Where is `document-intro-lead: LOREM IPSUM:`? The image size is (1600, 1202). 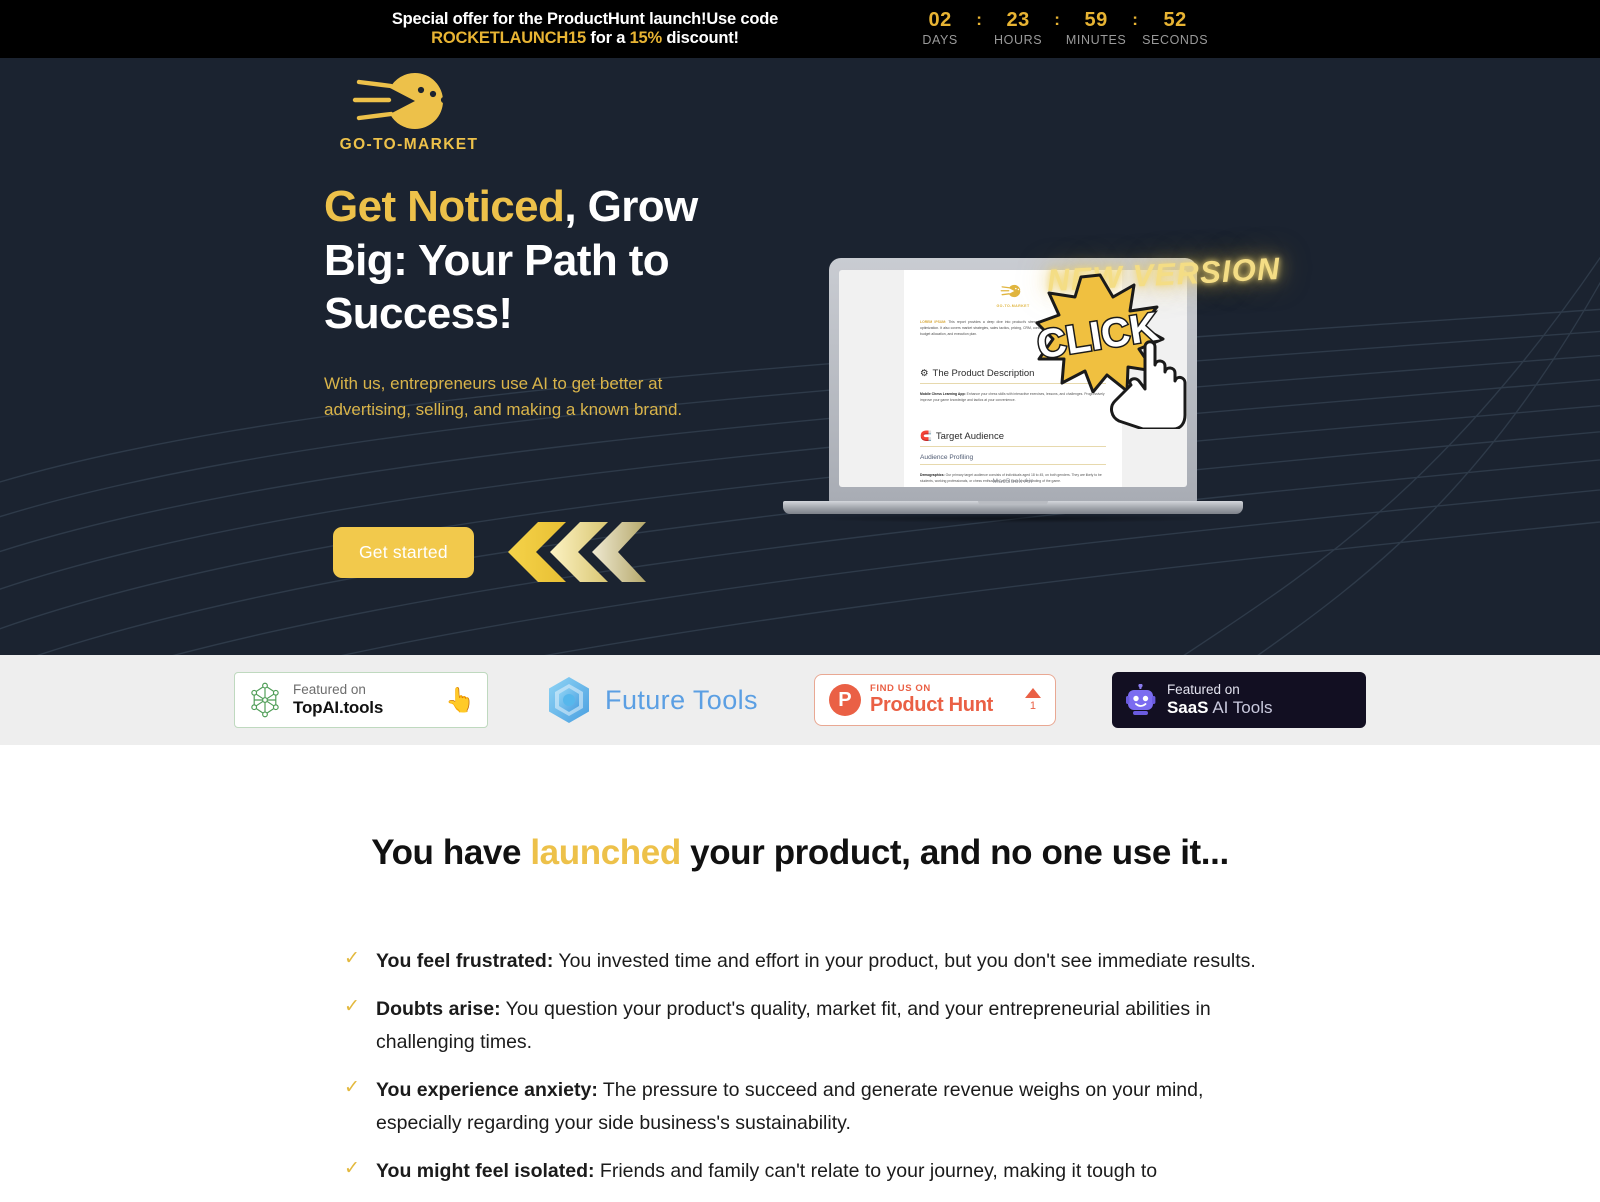 document-intro-lead: LOREM IPSUM: is located at coordinates (933, 322).